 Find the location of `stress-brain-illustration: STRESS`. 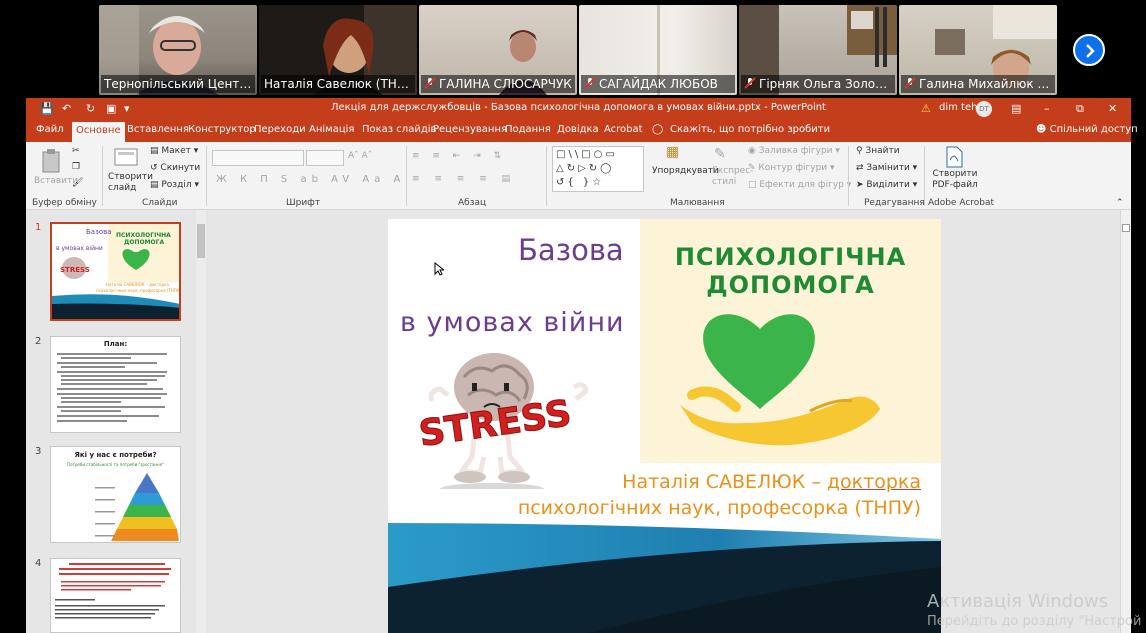

stress-brain-illustration: STRESS is located at coordinates (502, 421).